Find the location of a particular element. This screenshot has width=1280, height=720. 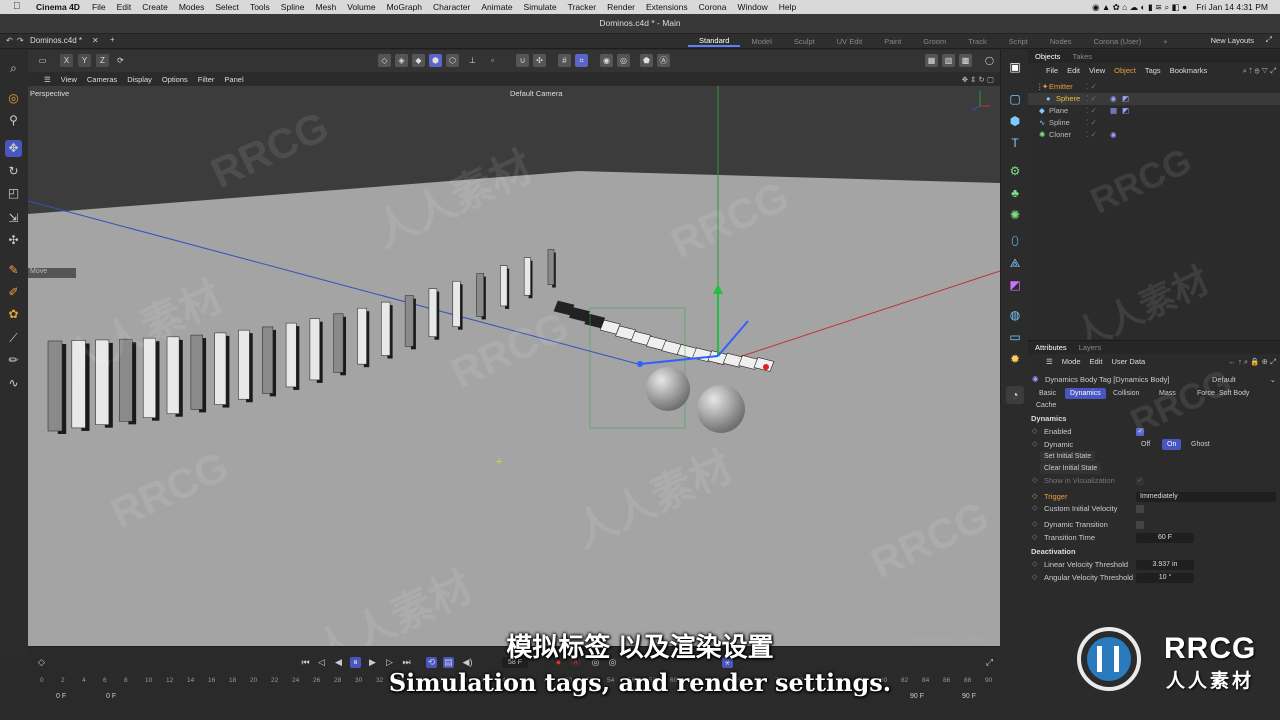

menu-help: Help is located at coordinates (787, 7).